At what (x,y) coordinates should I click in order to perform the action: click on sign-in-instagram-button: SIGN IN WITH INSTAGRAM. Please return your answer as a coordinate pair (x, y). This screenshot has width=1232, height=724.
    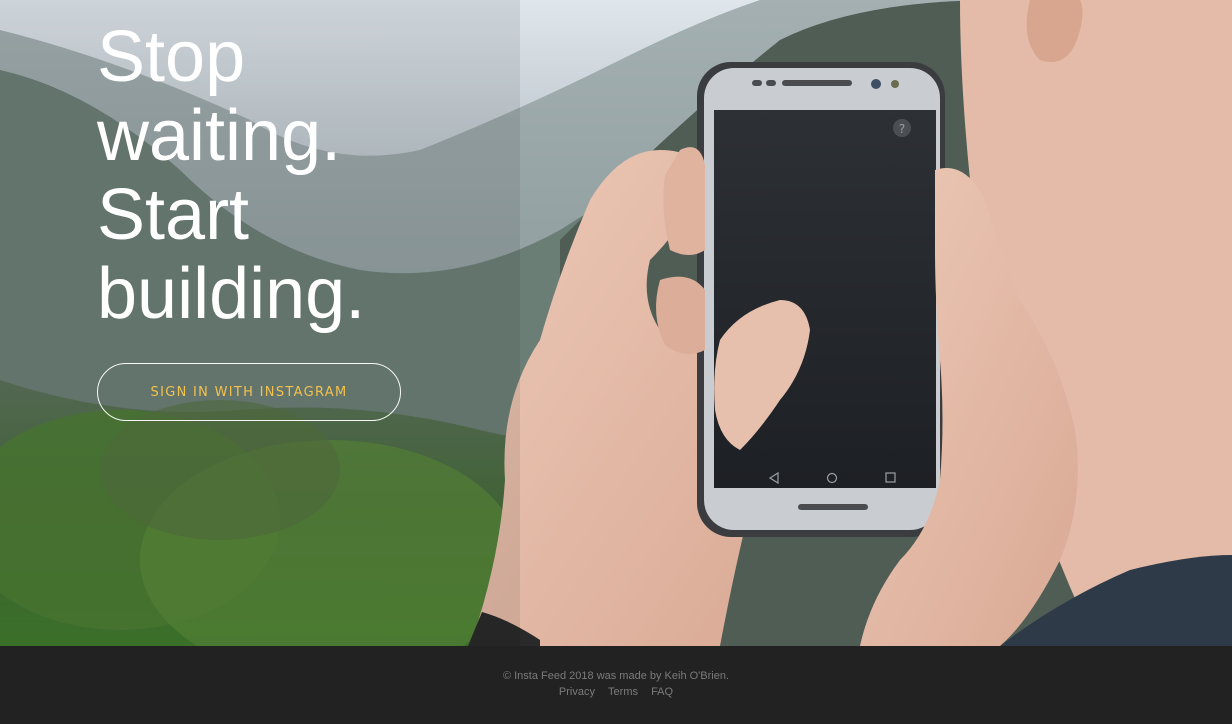
    Looking at the image, I should click on (249, 392).